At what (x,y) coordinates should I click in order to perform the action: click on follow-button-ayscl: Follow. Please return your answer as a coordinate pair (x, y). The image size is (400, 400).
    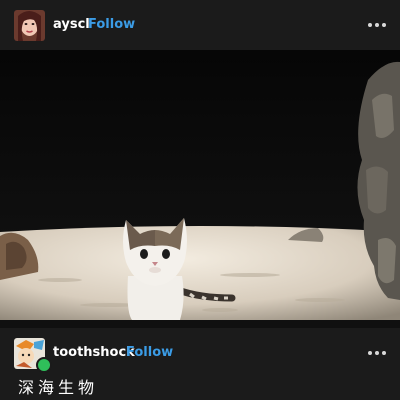
    Looking at the image, I should click on (111, 24).